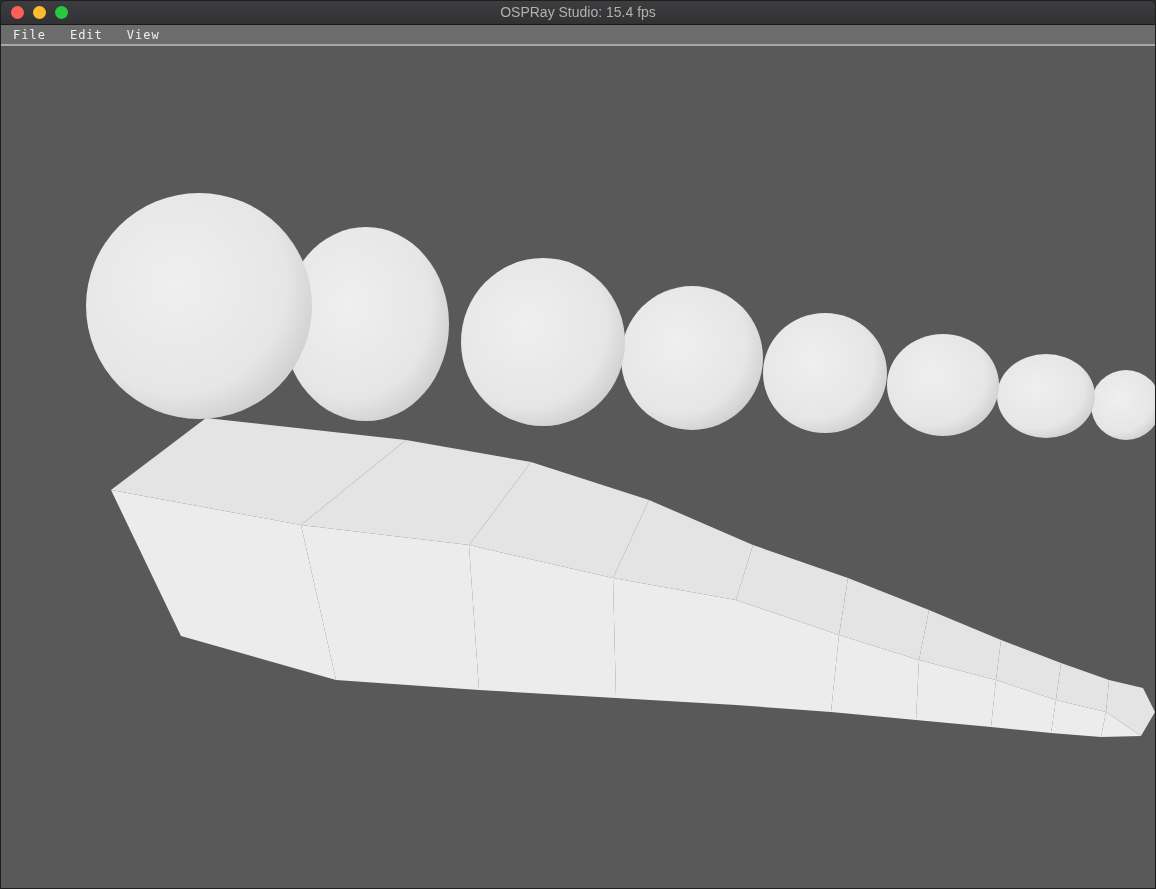  What do you see at coordinates (29, 34) in the screenshot?
I see `menu-item: File` at bounding box center [29, 34].